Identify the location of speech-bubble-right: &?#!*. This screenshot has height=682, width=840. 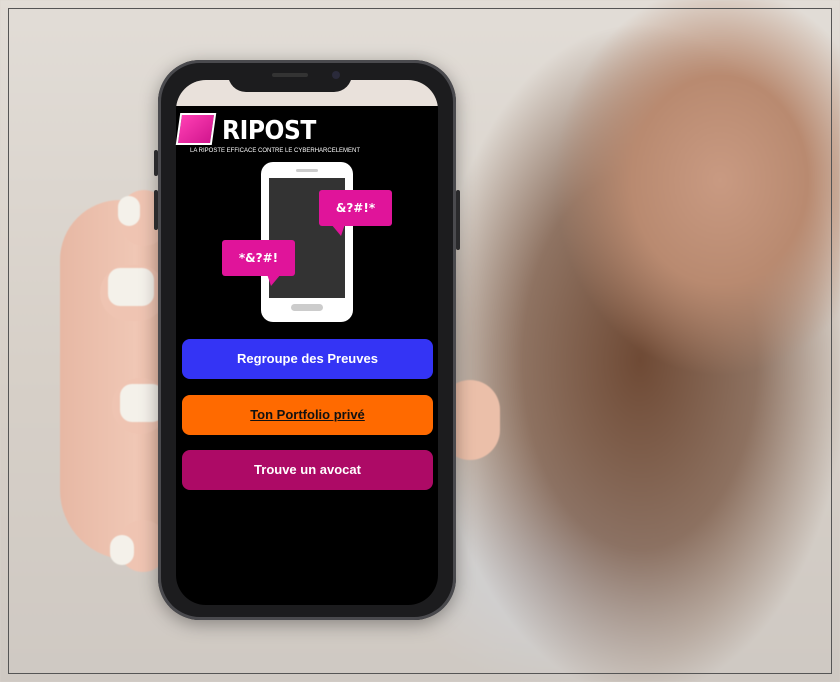
(355, 213).